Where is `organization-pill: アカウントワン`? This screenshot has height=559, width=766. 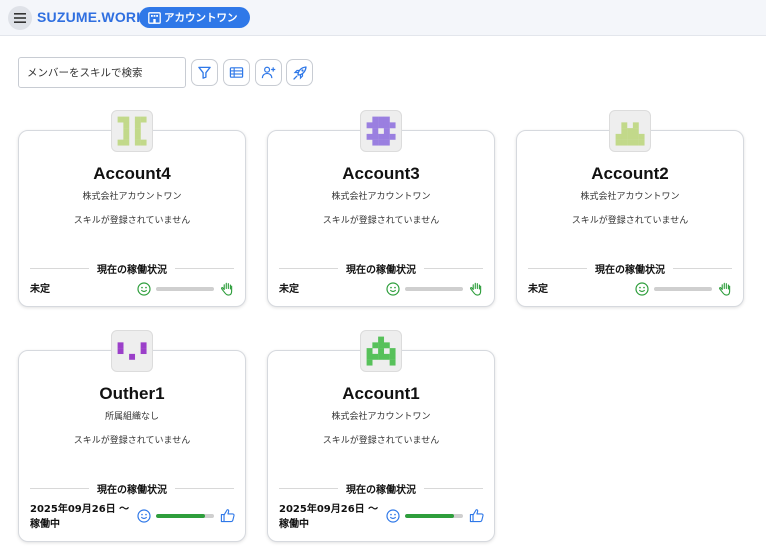 organization-pill: アカウントワン is located at coordinates (194, 17).